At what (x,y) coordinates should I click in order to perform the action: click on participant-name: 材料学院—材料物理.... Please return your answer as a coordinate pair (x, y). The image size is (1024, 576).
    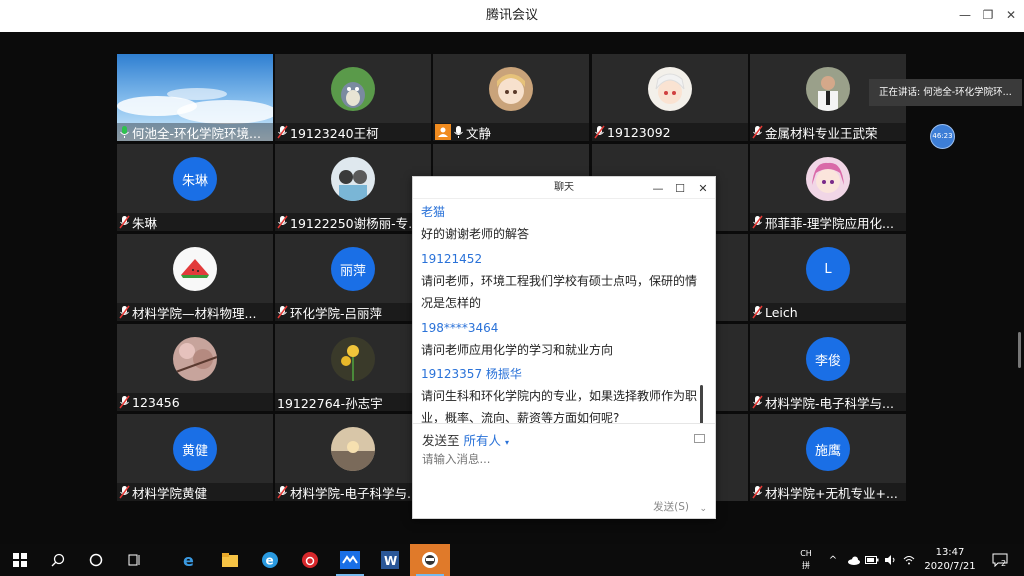
    Looking at the image, I should click on (194, 313).